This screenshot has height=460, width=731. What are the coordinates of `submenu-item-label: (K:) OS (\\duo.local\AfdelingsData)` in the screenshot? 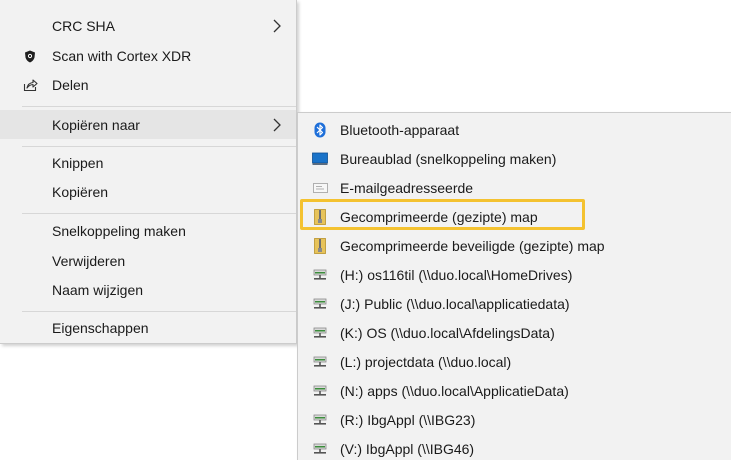 It's located at (447, 332).